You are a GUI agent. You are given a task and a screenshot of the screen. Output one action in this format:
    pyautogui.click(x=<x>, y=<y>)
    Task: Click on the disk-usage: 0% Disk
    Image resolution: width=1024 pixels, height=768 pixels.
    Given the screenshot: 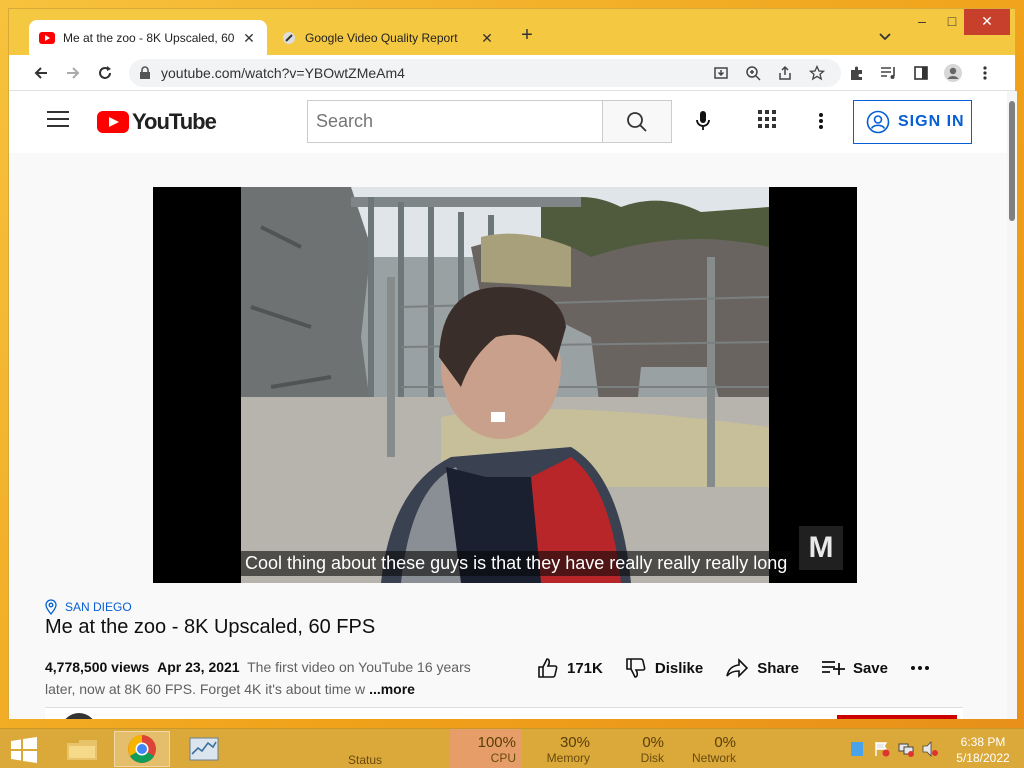 What is the action you would take?
    pyautogui.click(x=642, y=748)
    